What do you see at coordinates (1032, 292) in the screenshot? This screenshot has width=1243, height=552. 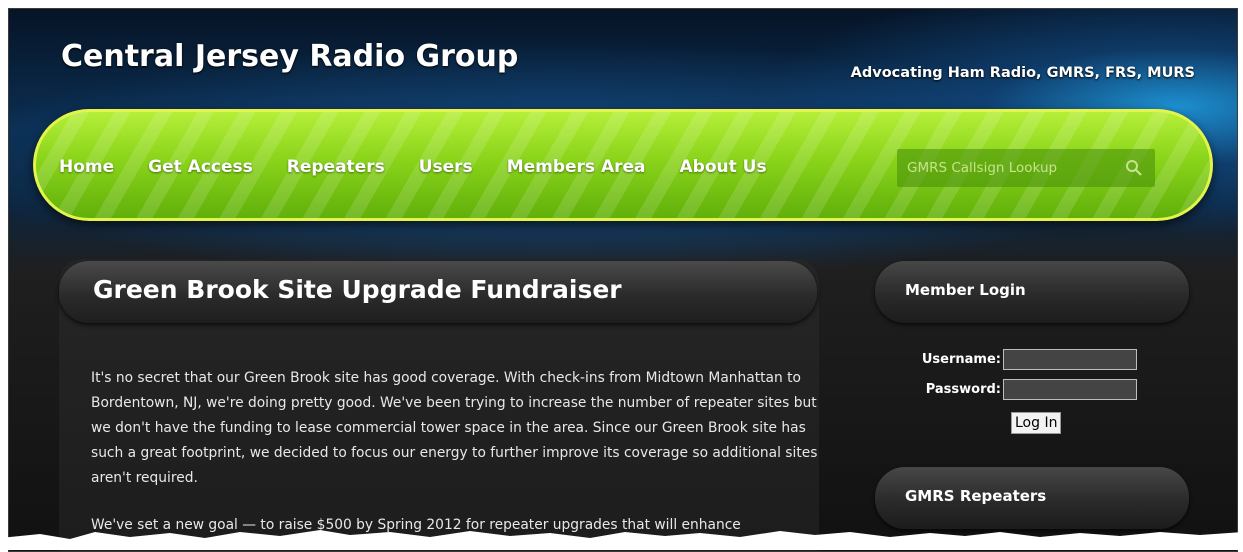 I see `member-login-header: Member Login` at bounding box center [1032, 292].